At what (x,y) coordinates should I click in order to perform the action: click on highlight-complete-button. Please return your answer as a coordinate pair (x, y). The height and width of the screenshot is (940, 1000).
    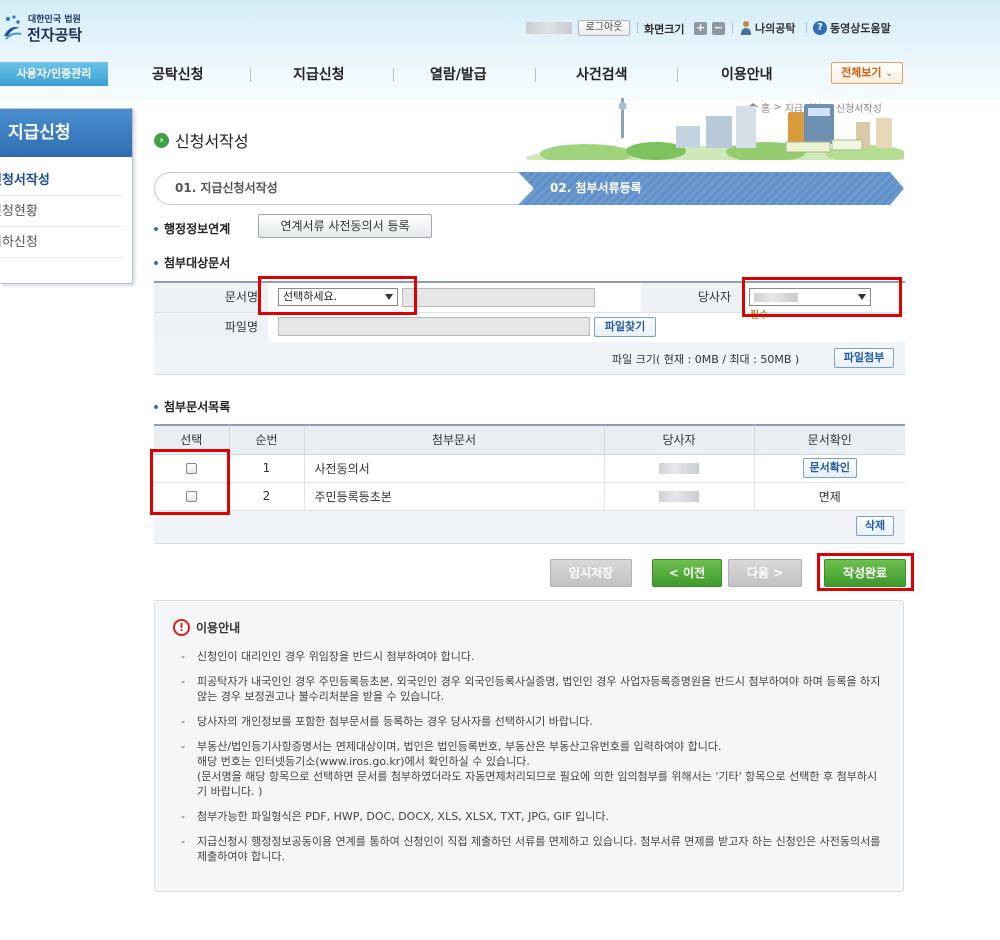
    Looking at the image, I should click on (865, 572).